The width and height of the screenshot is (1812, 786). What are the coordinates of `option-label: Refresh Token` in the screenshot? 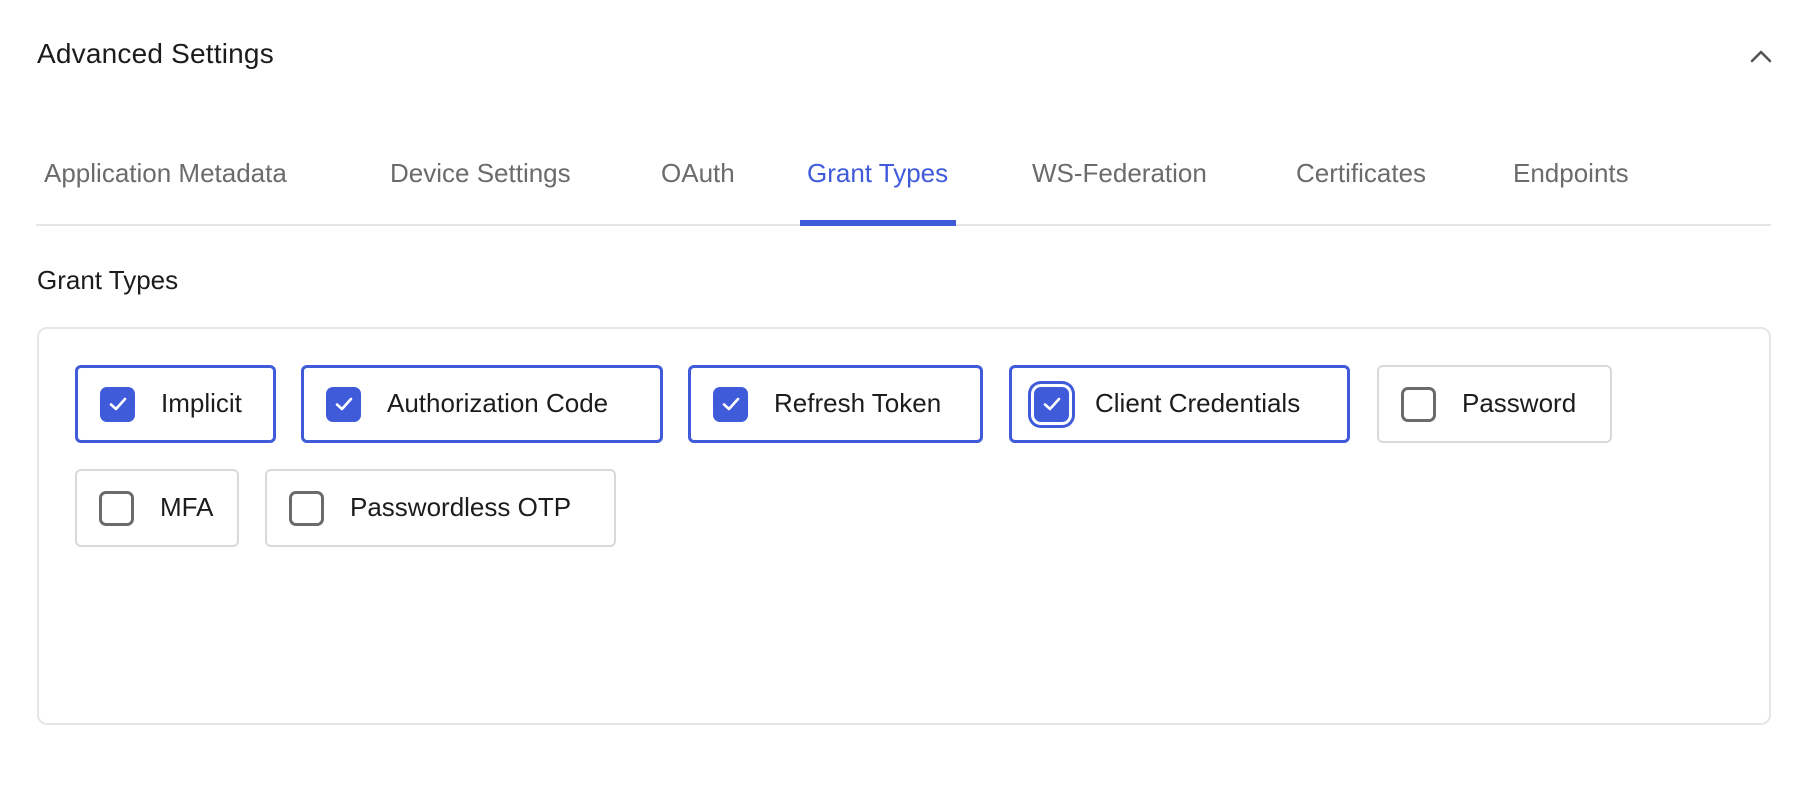 It's located at (858, 402).